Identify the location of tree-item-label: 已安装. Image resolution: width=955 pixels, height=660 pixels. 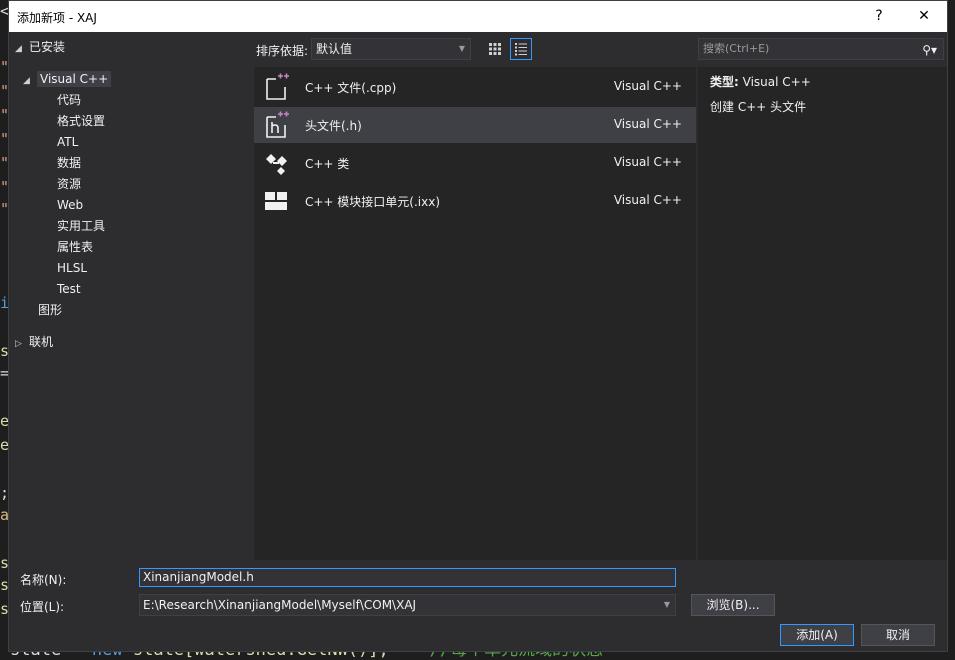
(47, 47).